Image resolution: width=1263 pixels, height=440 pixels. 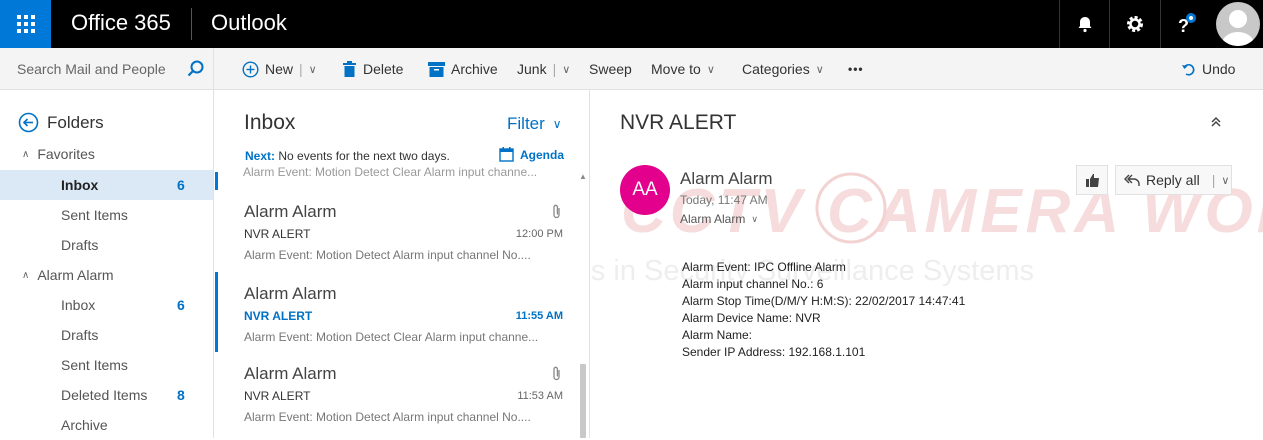 What do you see at coordinates (506, 154) in the screenshot?
I see `calendar-icon` at bounding box center [506, 154].